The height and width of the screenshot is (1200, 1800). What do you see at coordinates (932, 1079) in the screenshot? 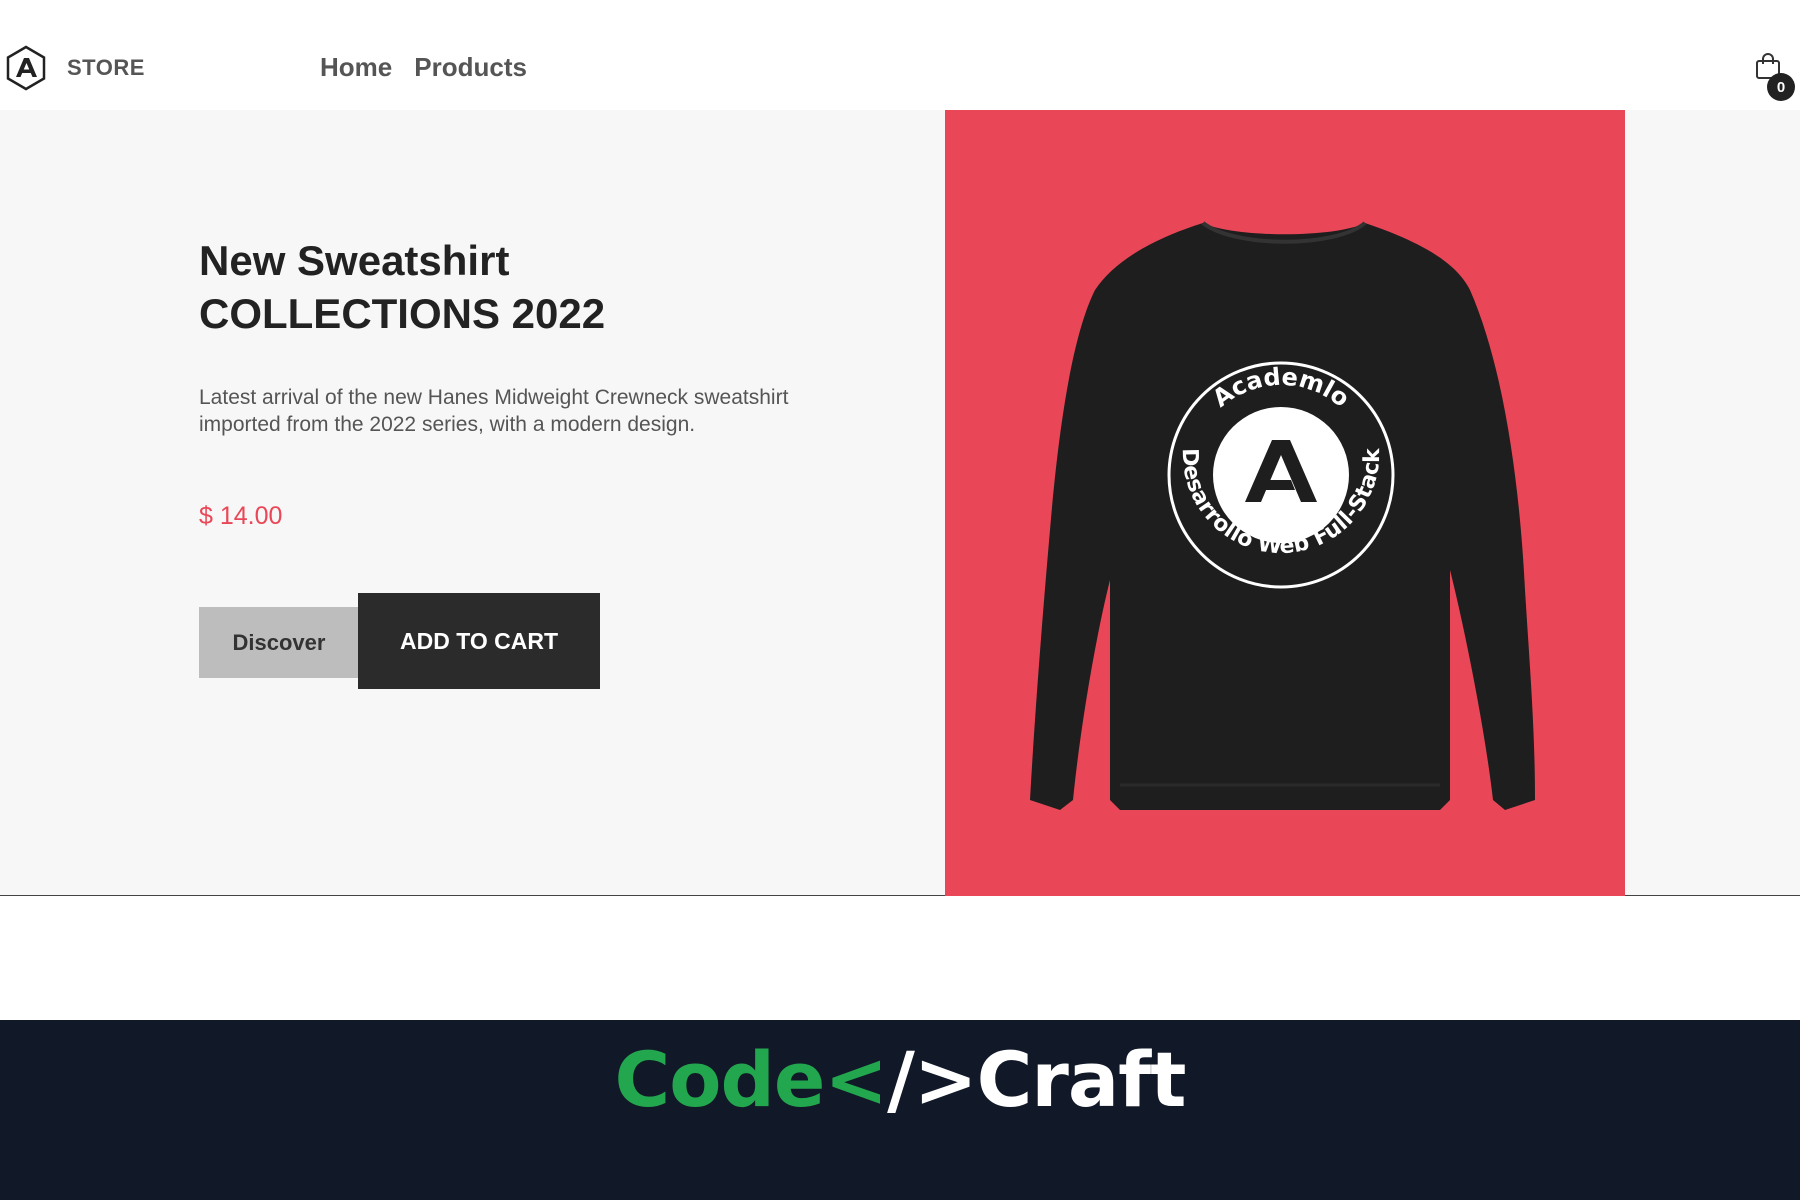
I see `logo-slash-text: />` at bounding box center [932, 1079].